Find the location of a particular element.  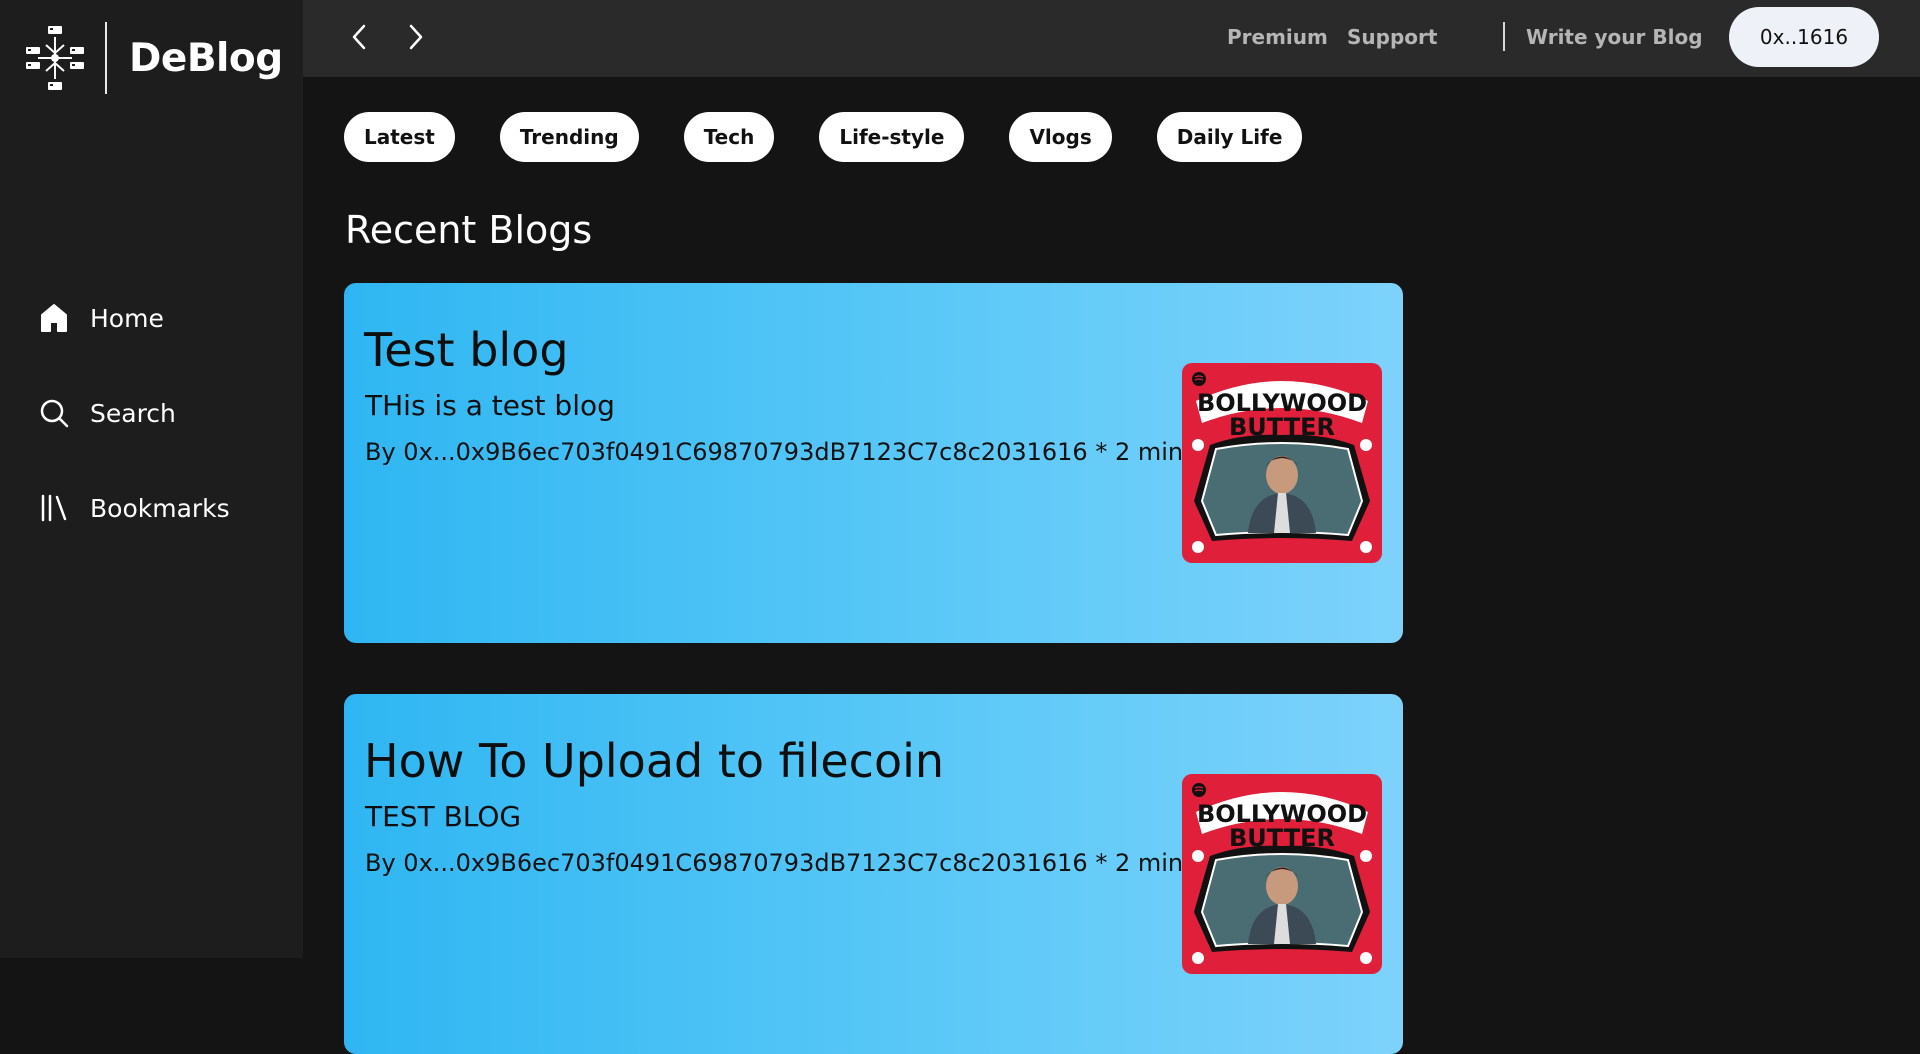

brand: DeBlog is located at coordinates (154, 58).